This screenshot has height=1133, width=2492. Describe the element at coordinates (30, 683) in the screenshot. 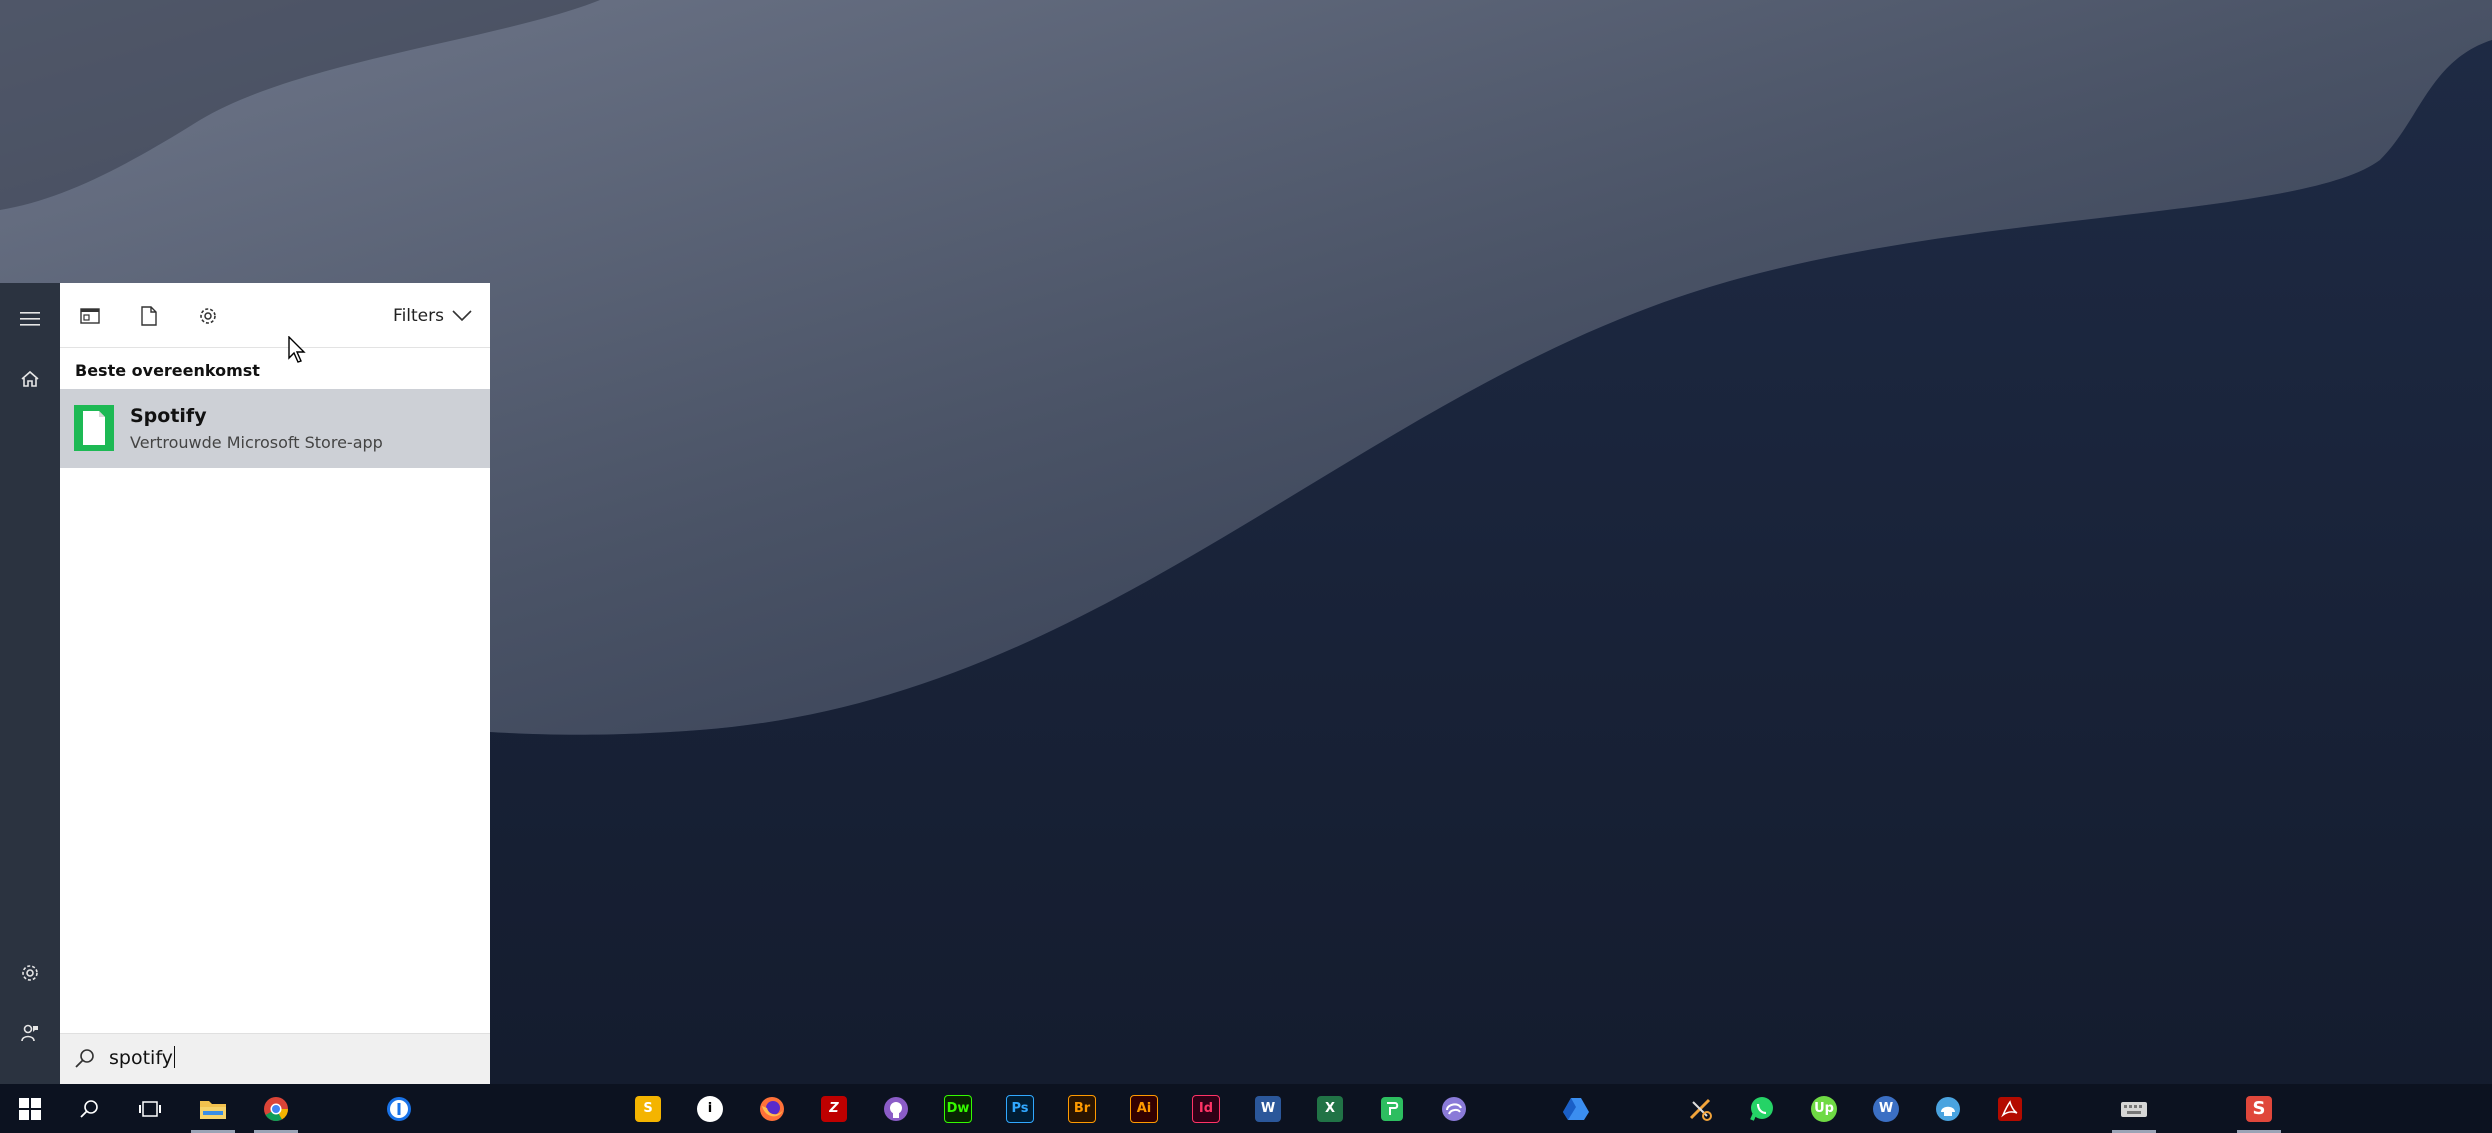

I see `start-menu-rail` at that location.